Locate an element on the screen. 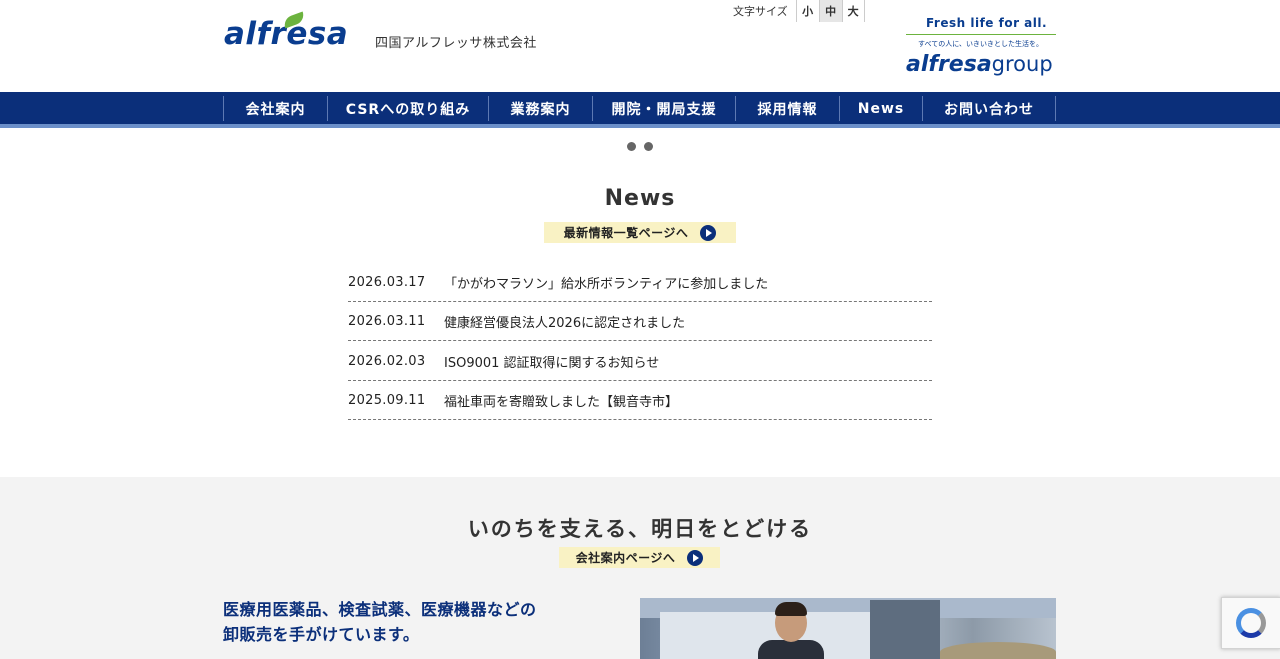 The image size is (1280, 659). group-wordmark-main: alfresa is located at coordinates (949, 64).